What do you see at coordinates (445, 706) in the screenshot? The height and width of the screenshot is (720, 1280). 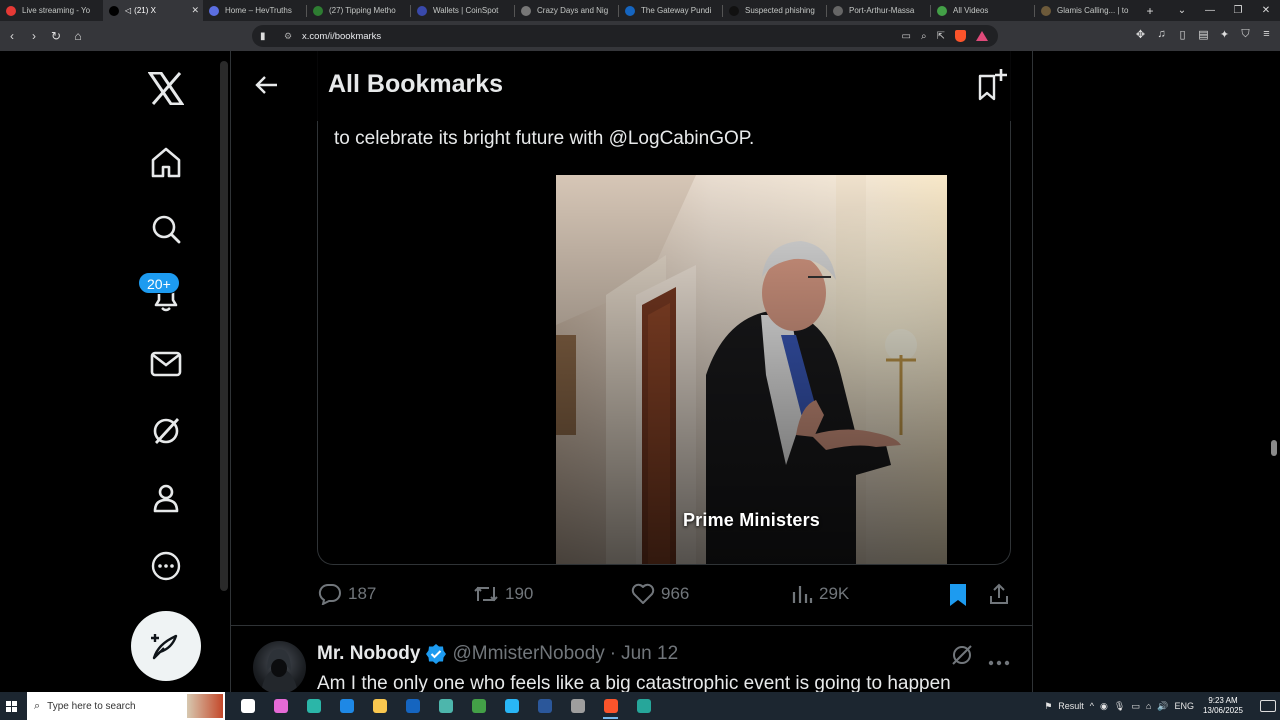 I see `taskbar-app-app-generic` at bounding box center [445, 706].